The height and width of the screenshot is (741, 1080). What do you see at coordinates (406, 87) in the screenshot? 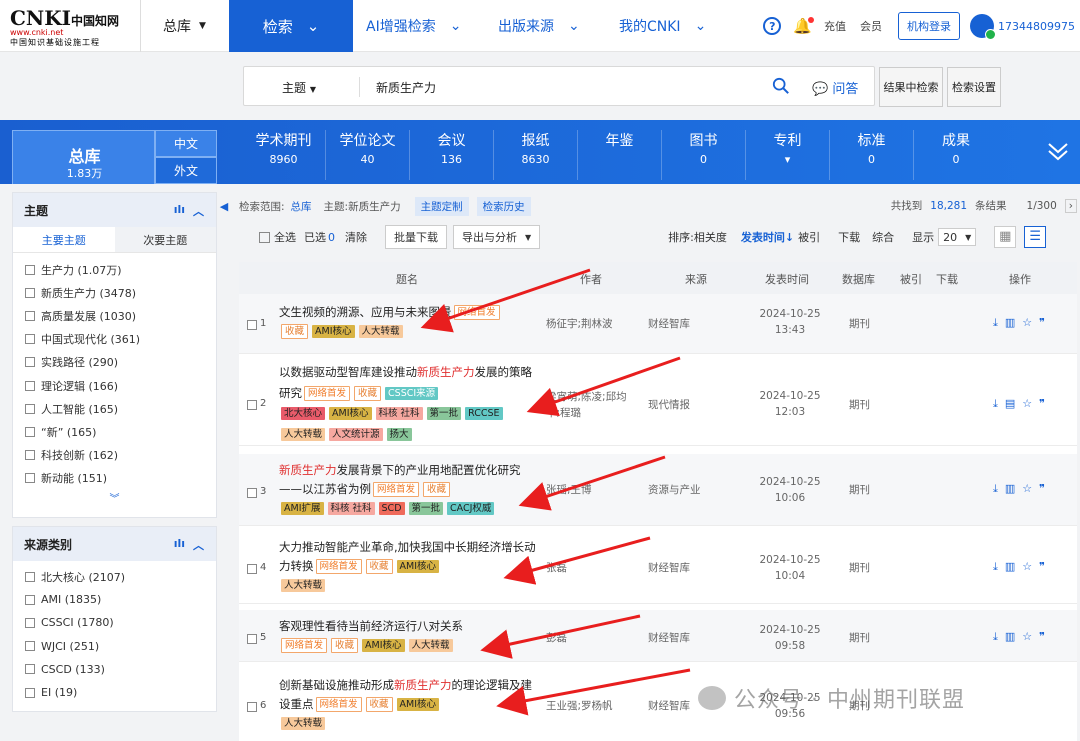
I see `search-input: 新质生产力` at bounding box center [406, 87].